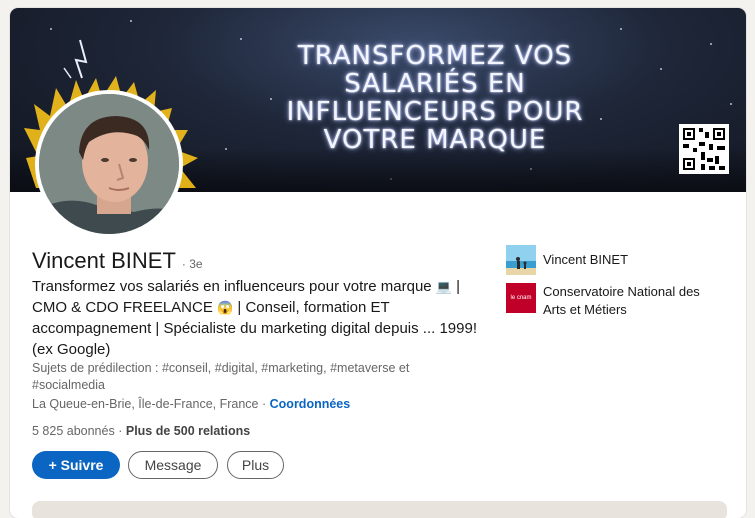 The image size is (755, 518). What do you see at coordinates (586, 259) in the screenshot?
I see `sidebar-item-label: Vincent BINET` at bounding box center [586, 259].